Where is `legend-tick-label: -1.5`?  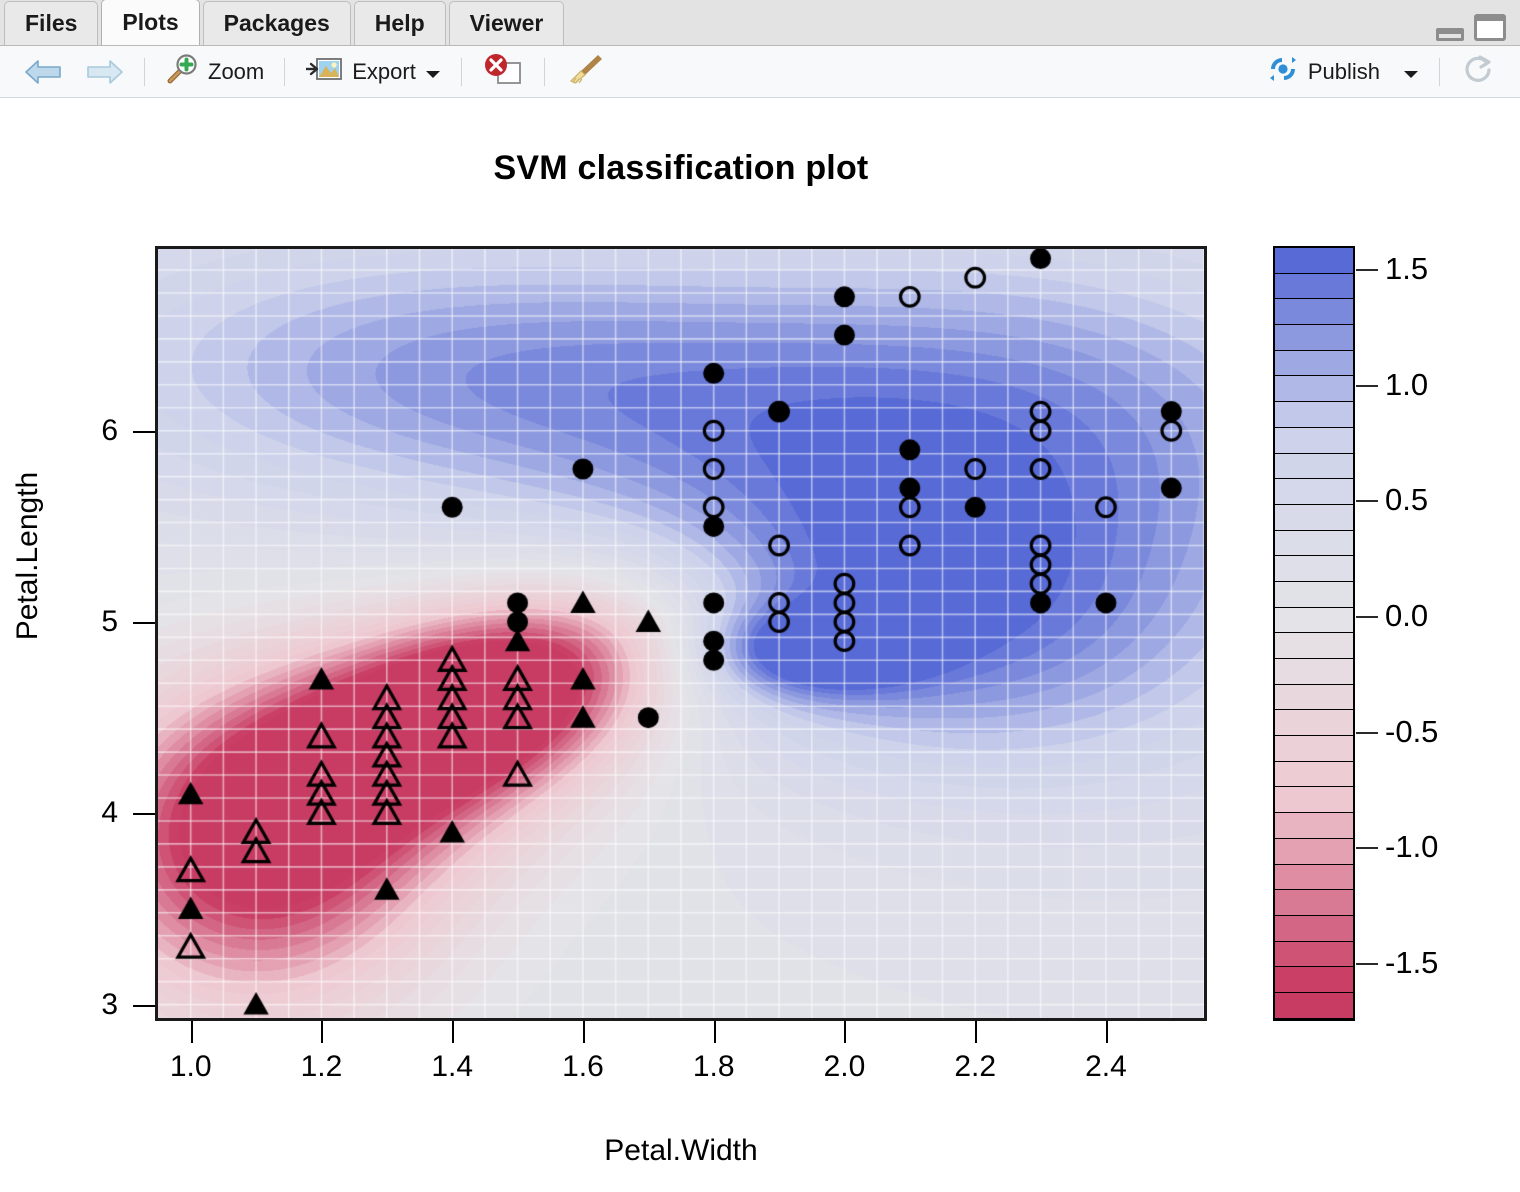
legend-tick-label: -1.5 is located at coordinates (1412, 963).